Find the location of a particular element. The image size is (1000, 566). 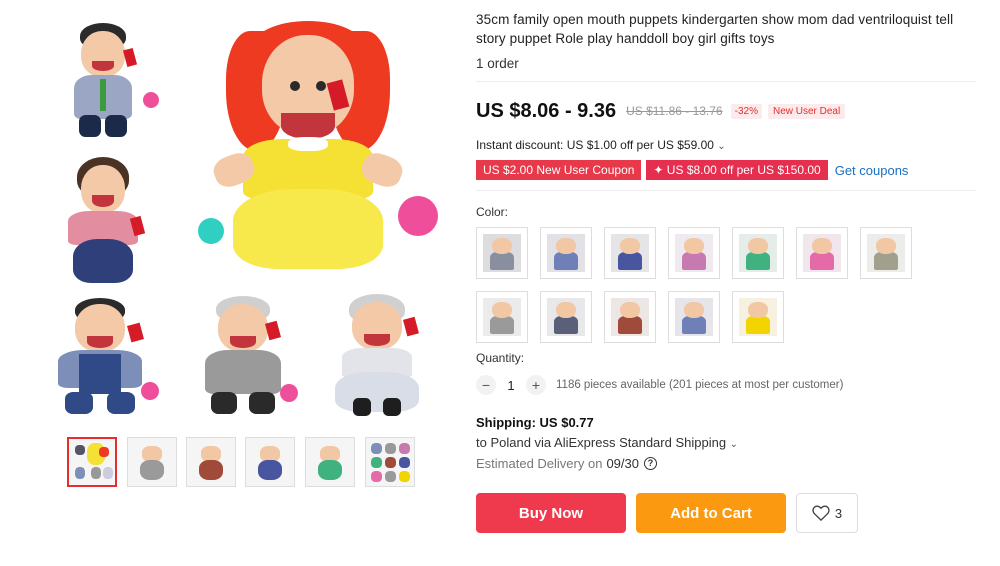

current-price: US $8.06 - 9.36 is located at coordinates (546, 110).